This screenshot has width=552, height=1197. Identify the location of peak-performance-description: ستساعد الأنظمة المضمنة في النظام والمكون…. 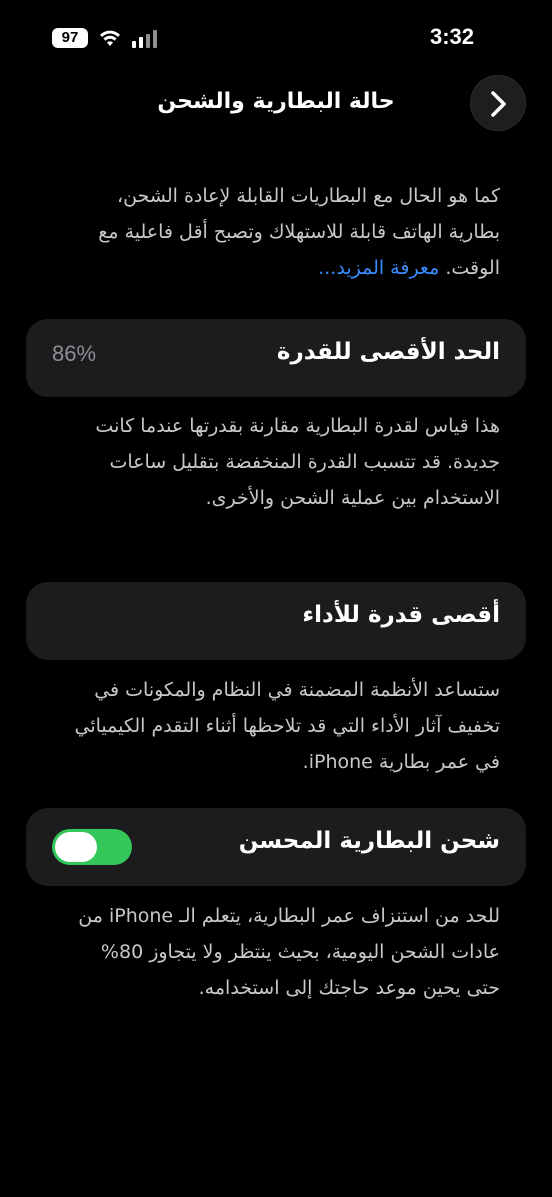
(287, 726).